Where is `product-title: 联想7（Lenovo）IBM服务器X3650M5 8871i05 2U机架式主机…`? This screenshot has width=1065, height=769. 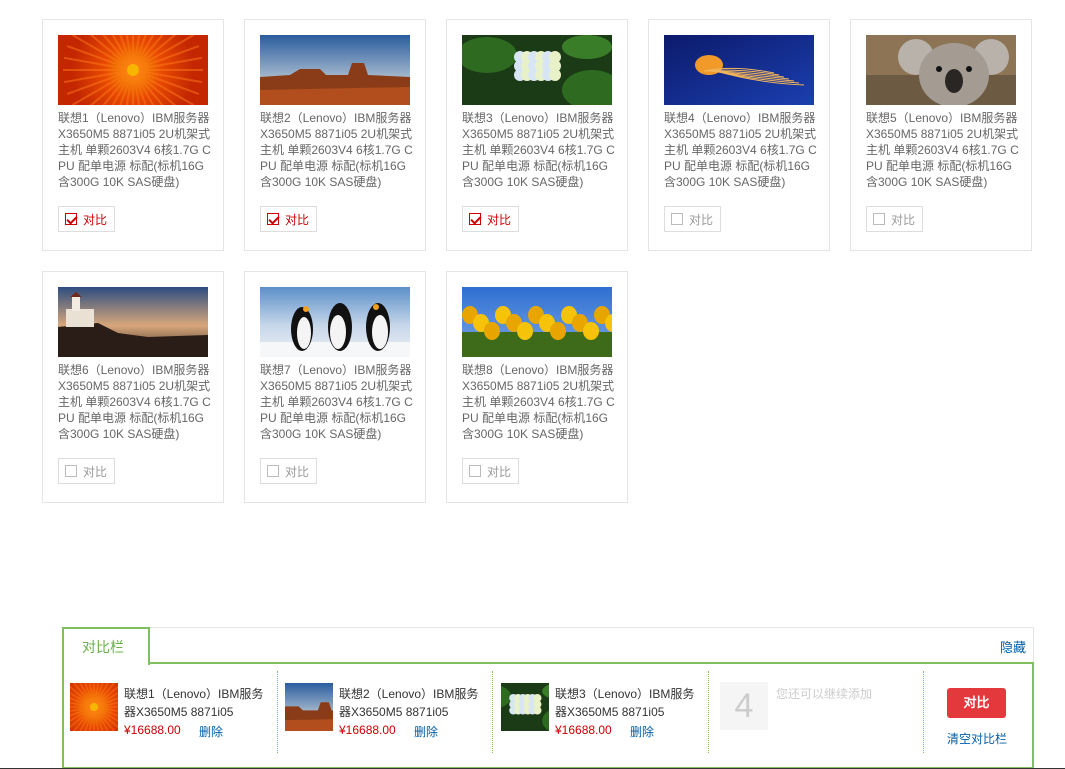 product-title: 联想7（Lenovo）IBM服务器X3650M5 8871i05 2U机架式主机… is located at coordinates (337, 402).